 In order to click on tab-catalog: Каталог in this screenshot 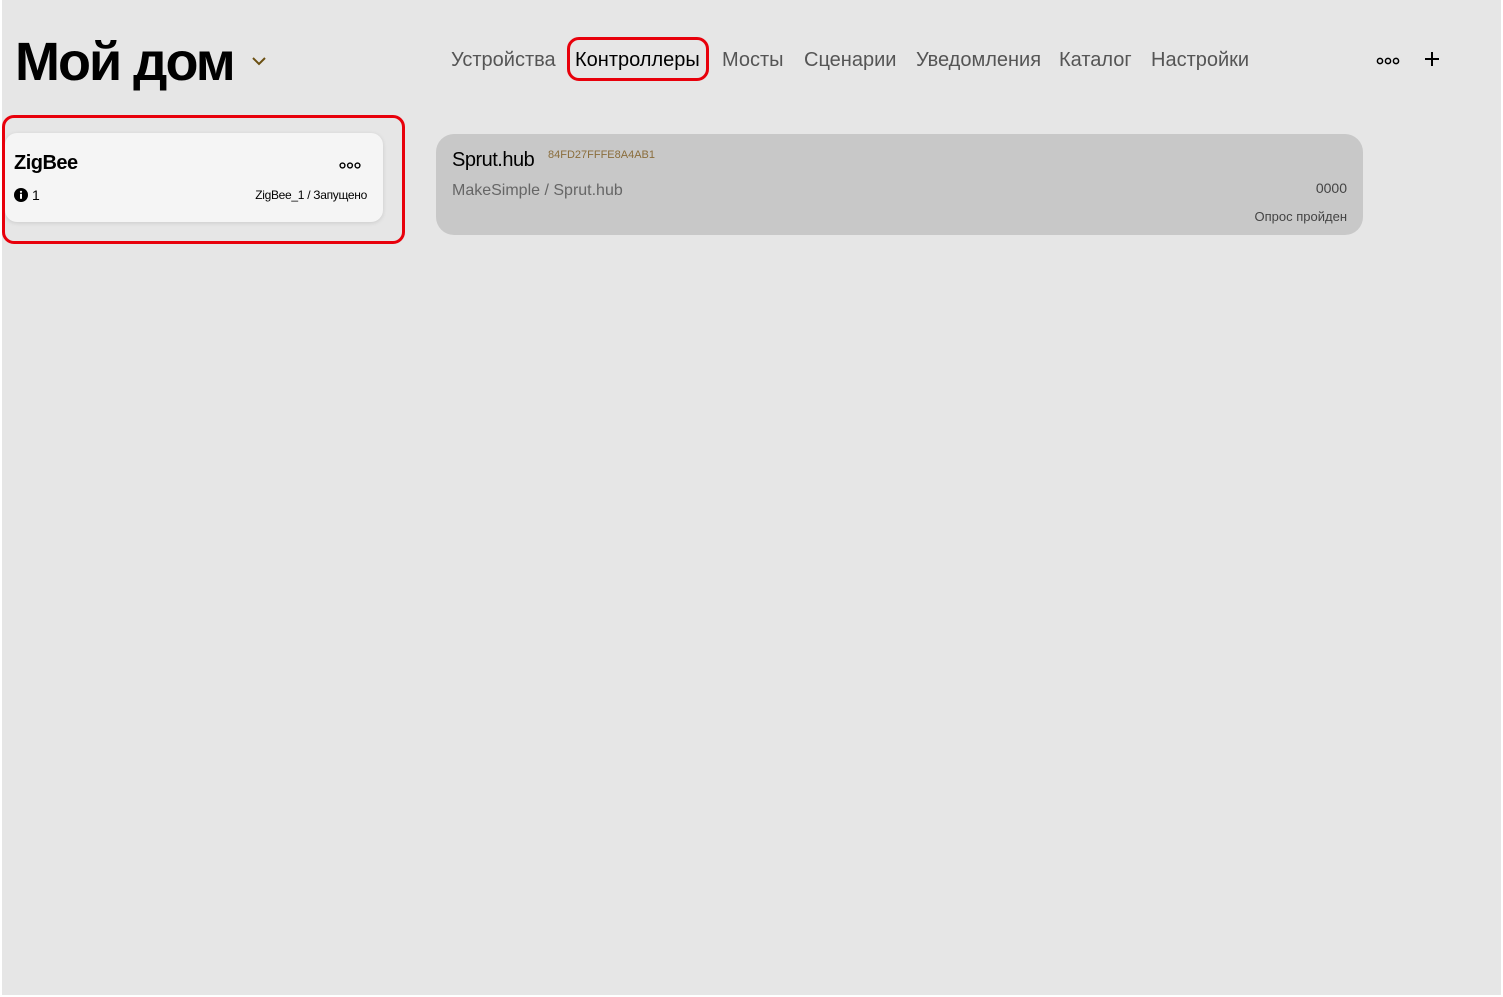, I will do `click(1095, 60)`.